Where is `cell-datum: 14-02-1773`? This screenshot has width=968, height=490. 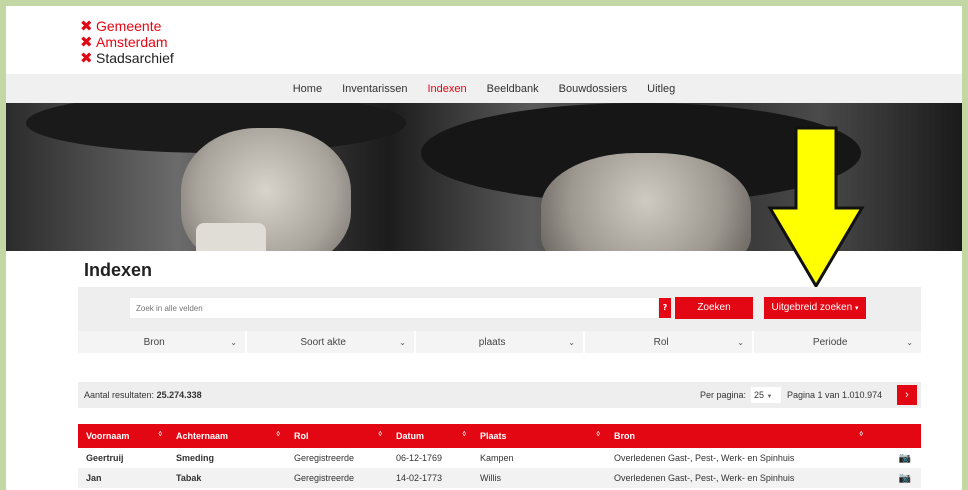
cell-datum: 14-02-1773 is located at coordinates (419, 478).